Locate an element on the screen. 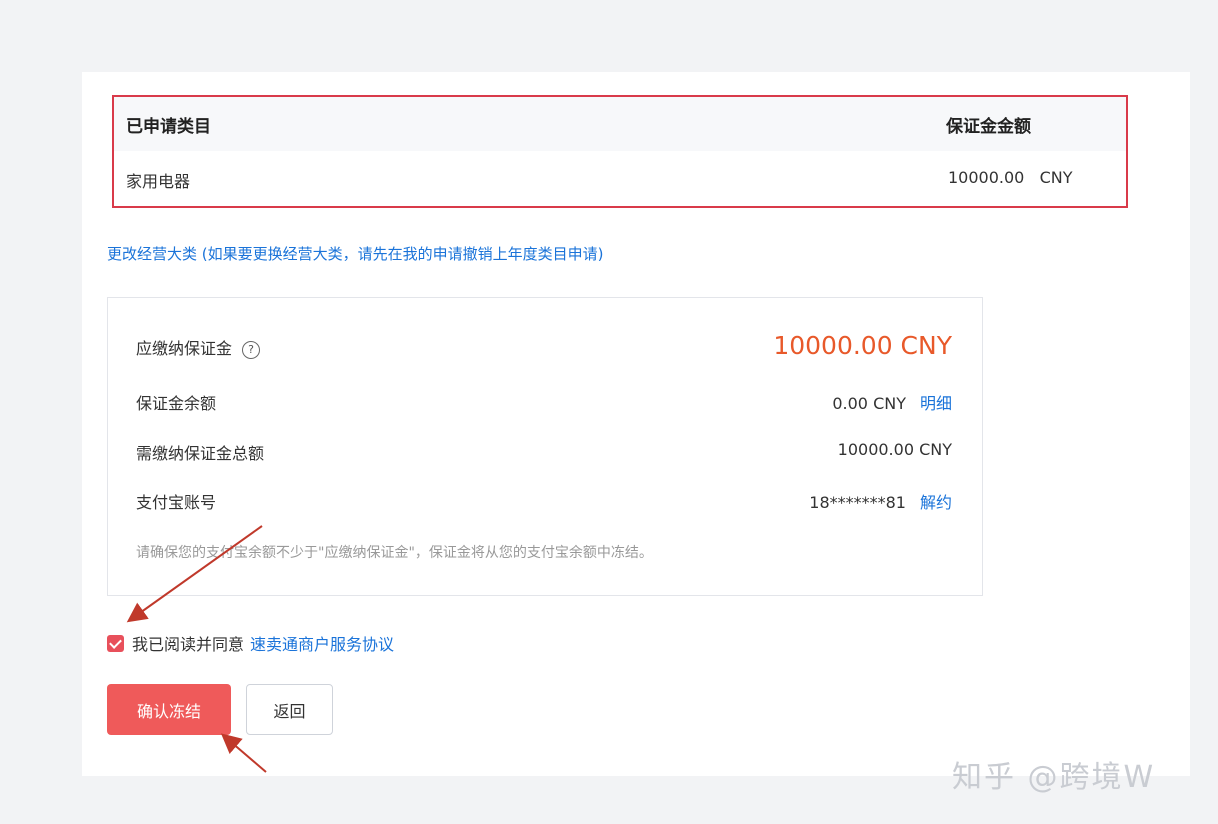  payable-row: 应缴纳保证金? 10000.00 CNY is located at coordinates (544, 346).